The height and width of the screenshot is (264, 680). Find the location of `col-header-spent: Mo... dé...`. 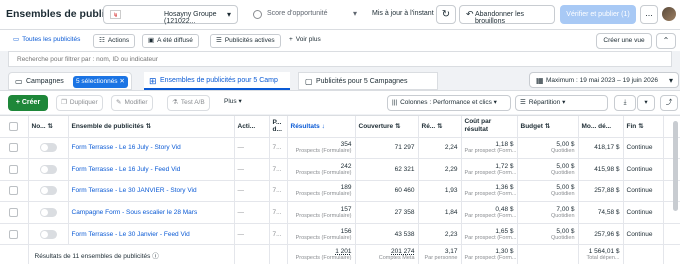

col-header-spent: Mo... dé... is located at coordinates (601, 127).